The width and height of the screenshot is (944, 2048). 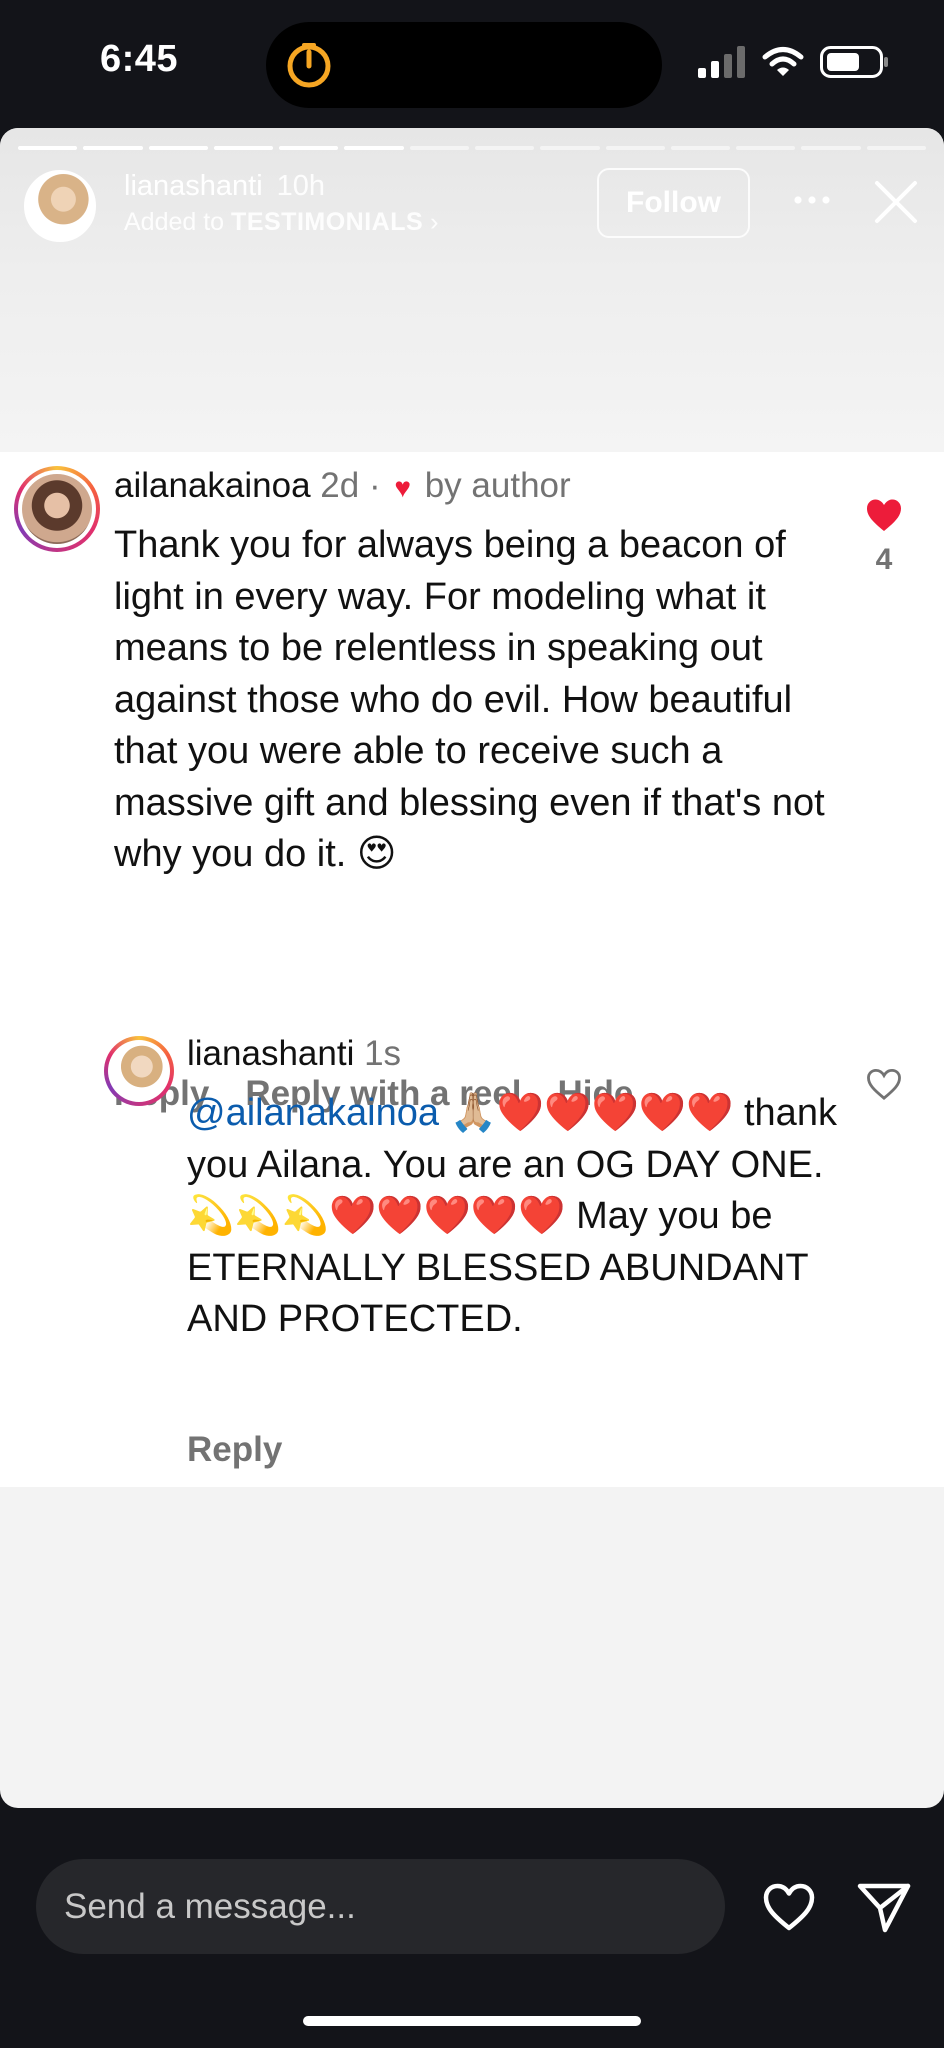 I want to click on close-icon, so click(x=896, y=202).